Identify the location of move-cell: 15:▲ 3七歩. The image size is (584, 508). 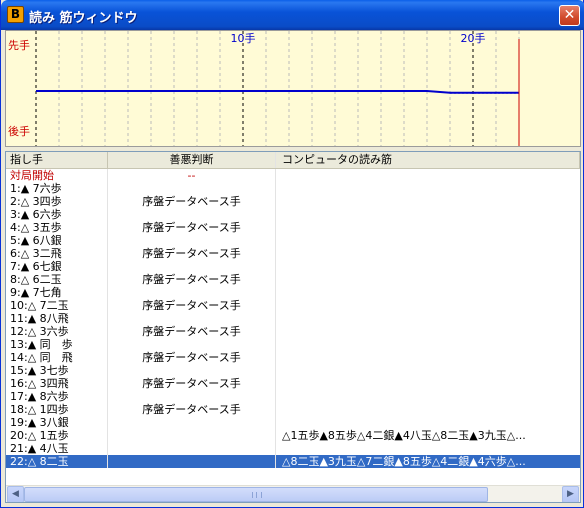
(57, 370).